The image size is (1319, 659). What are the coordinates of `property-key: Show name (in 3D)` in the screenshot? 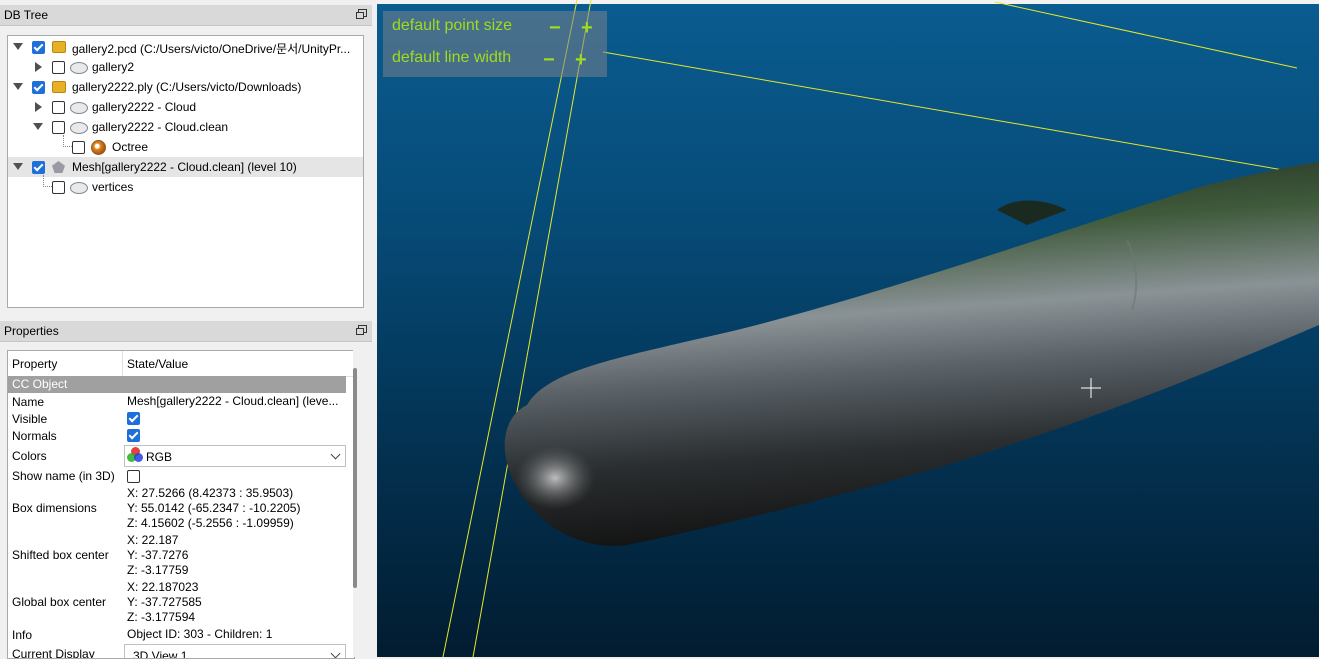 It's located at (63, 476).